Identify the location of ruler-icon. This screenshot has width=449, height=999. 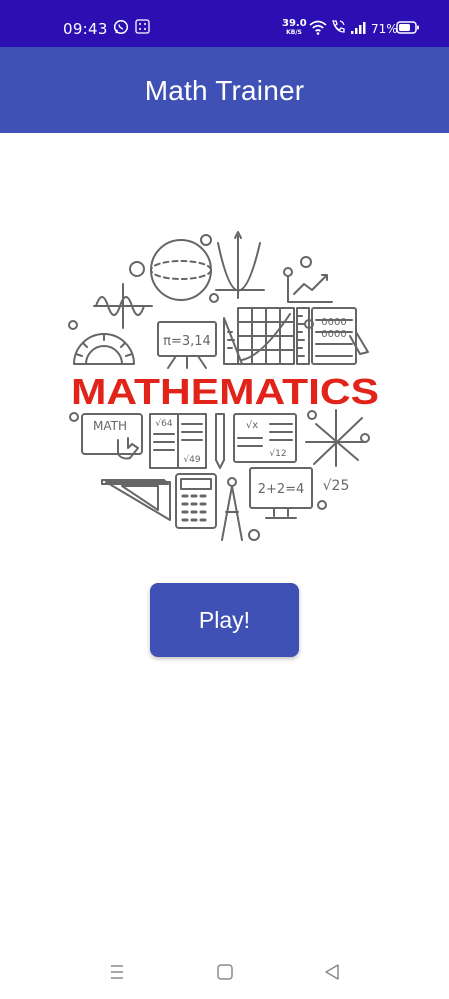
(303, 336).